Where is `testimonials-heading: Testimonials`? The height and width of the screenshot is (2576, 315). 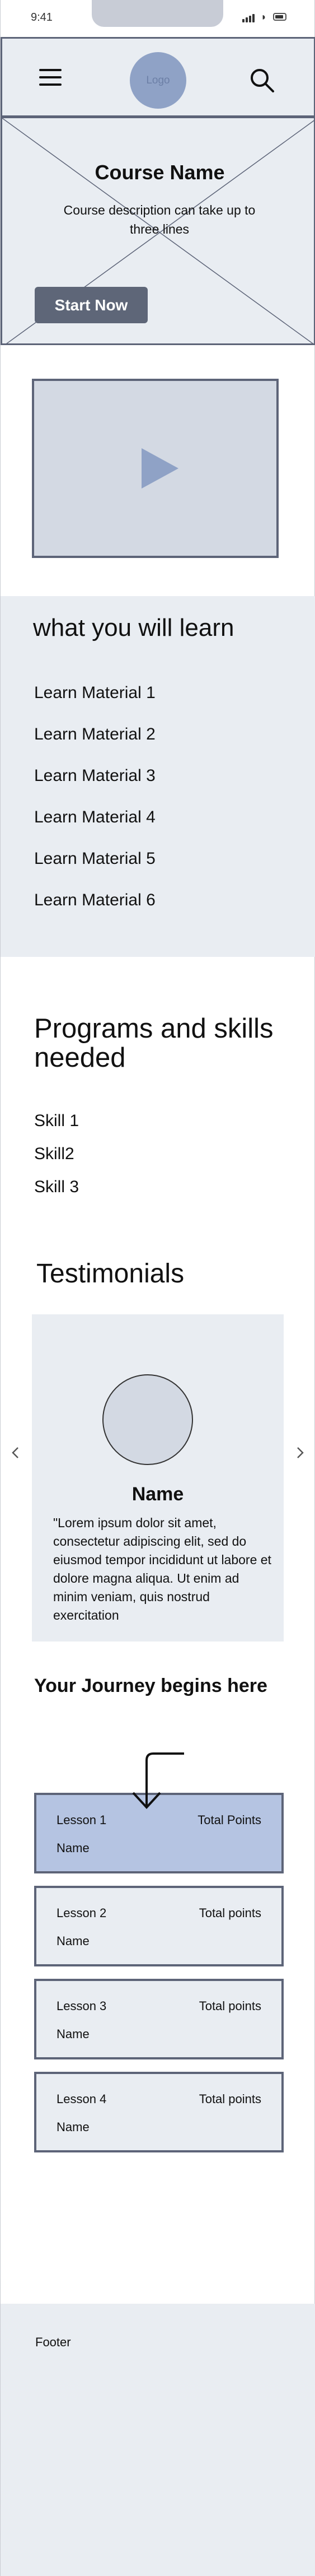
testimonials-heading: Testimonials is located at coordinates (111, 1274).